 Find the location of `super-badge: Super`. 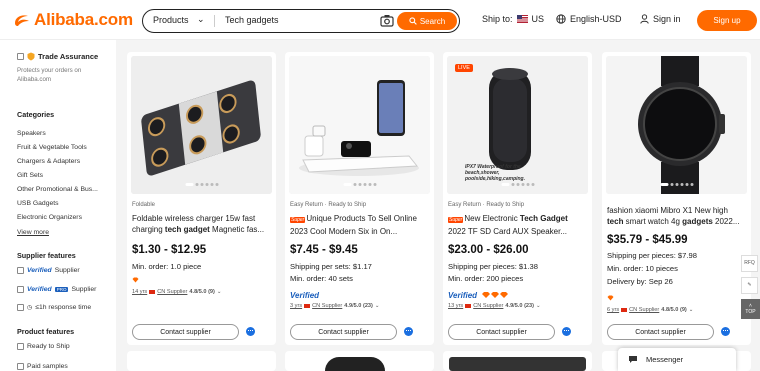

super-badge: Super is located at coordinates (456, 220).